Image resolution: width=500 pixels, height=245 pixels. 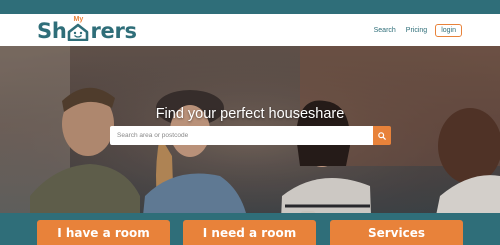 What do you see at coordinates (78, 19) in the screenshot?
I see `logo-superscript: My` at bounding box center [78, 19].